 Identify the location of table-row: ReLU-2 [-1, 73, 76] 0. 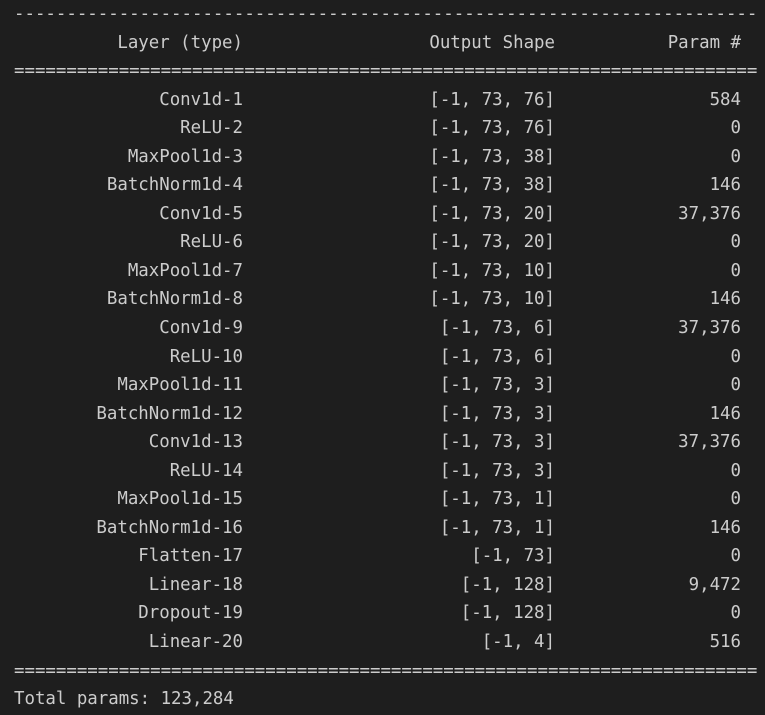
(389, 128).